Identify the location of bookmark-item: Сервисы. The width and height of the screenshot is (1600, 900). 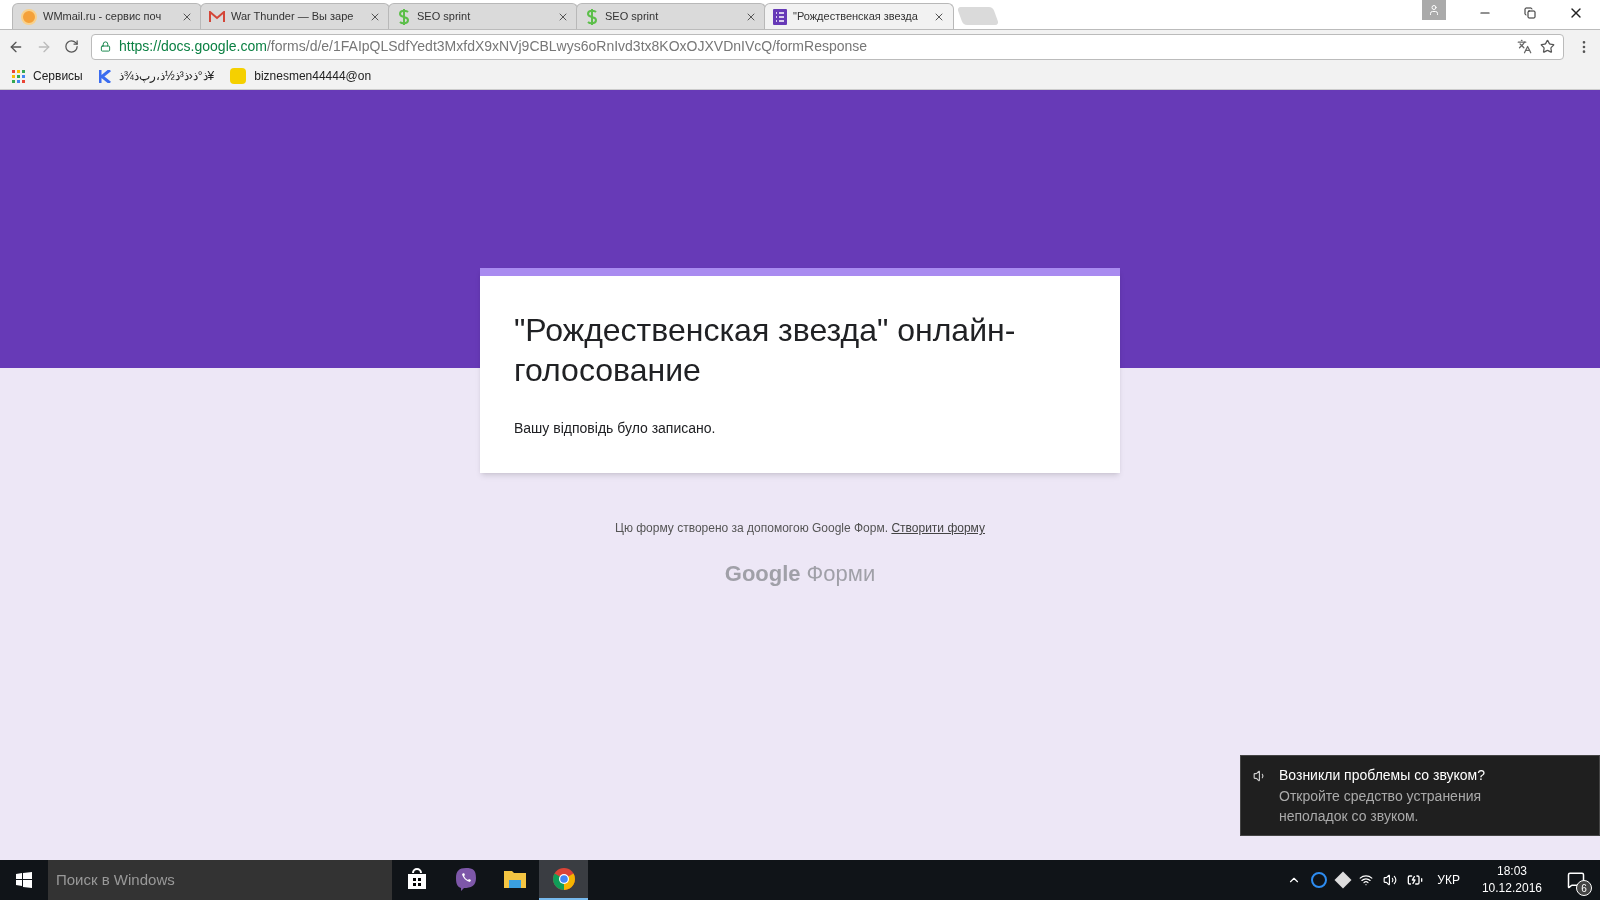
(47, 76).